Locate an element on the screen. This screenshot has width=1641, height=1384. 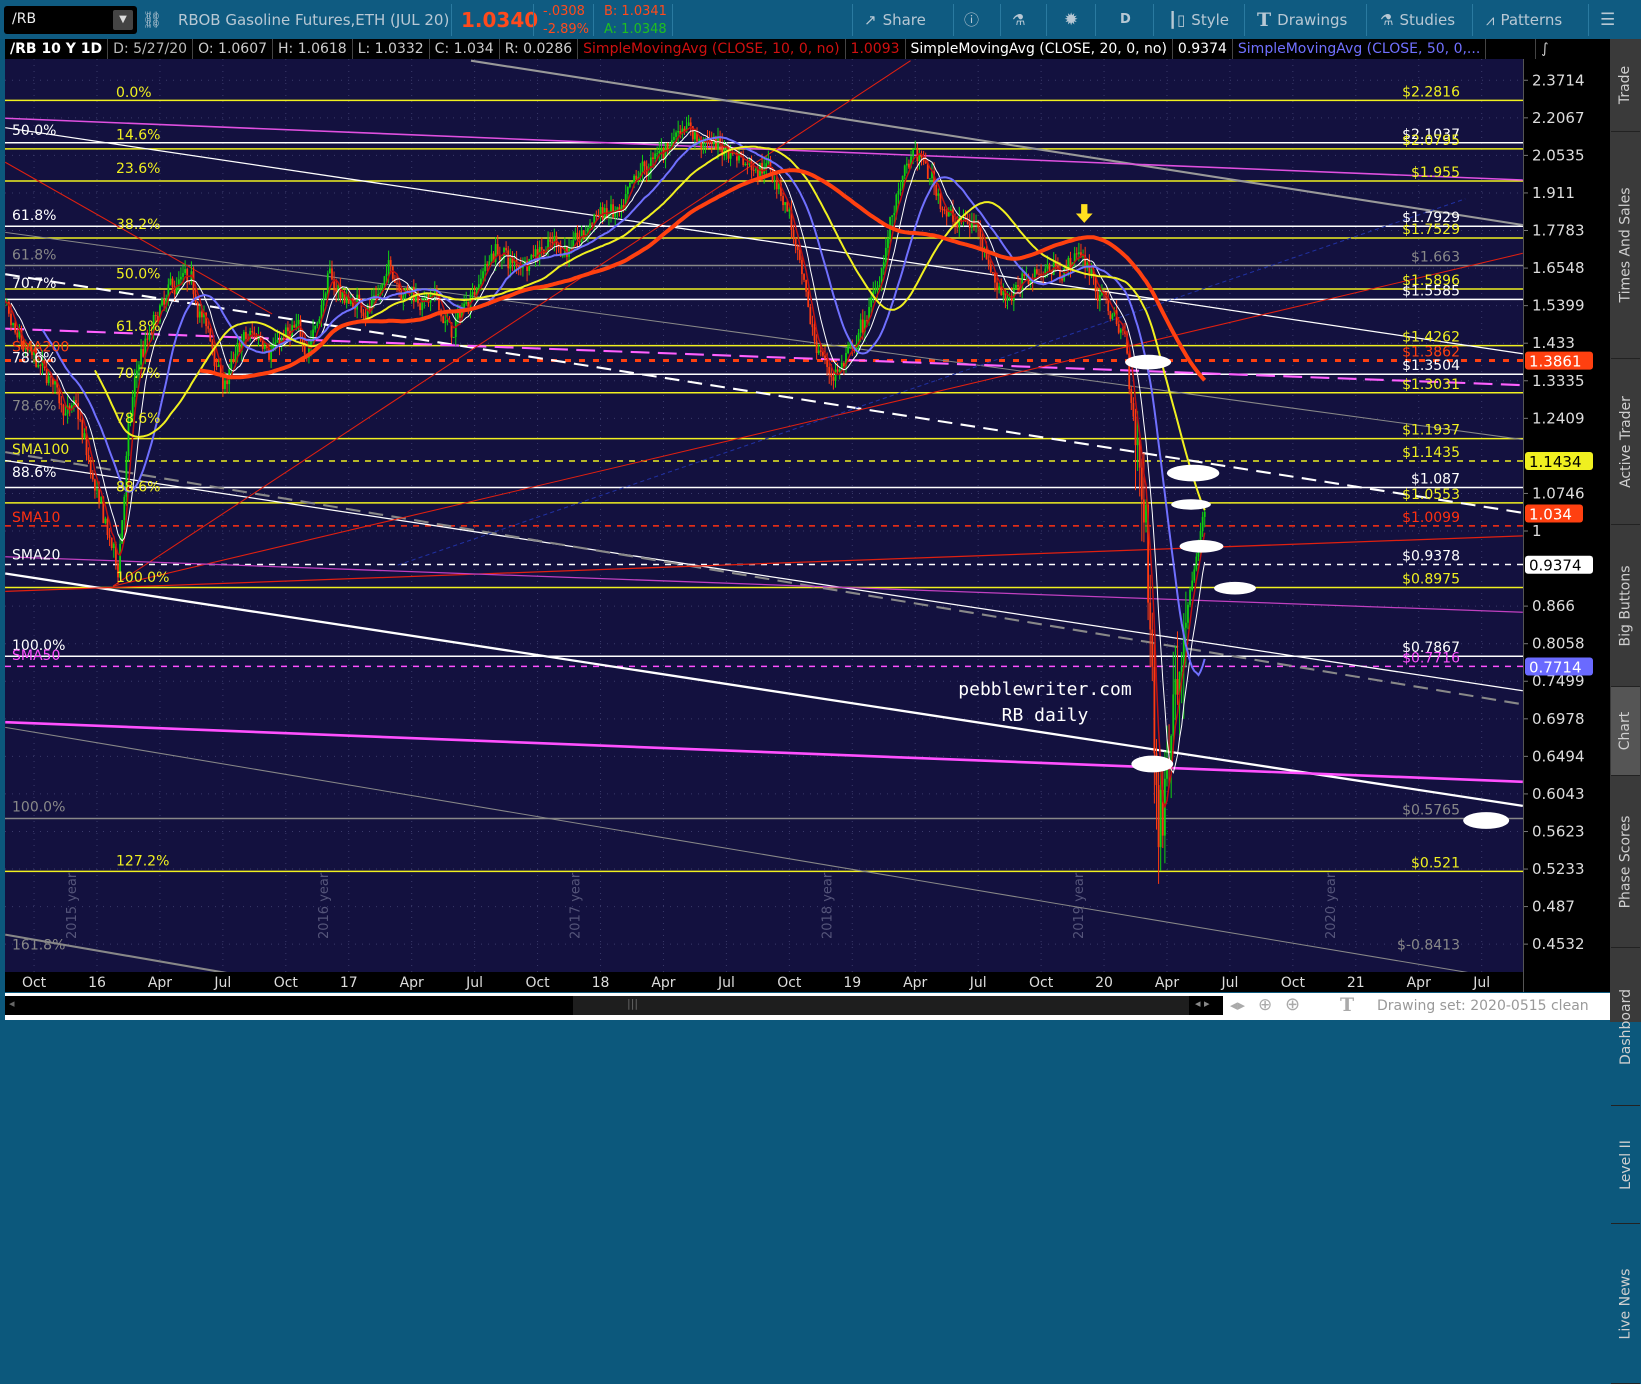
link-icon: ⛓ is located at coordinates (152, 19).